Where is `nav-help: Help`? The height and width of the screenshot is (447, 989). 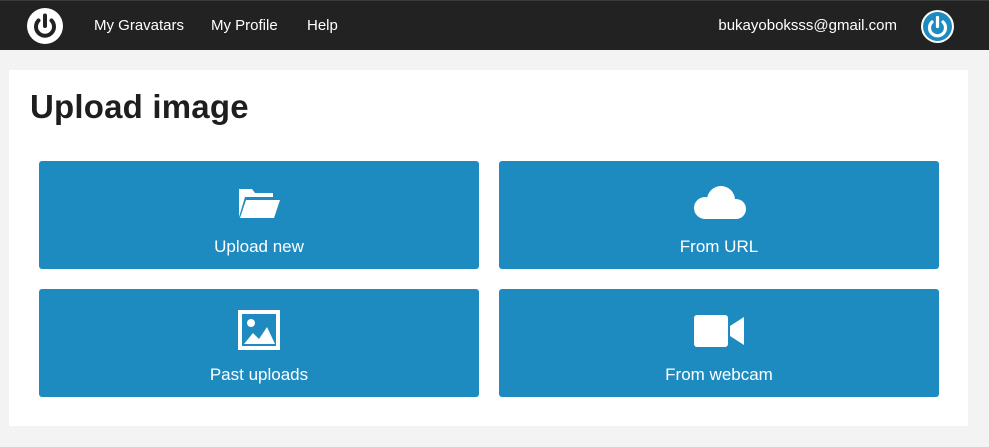 nav-help: Help is located at coordinates (322, 26).